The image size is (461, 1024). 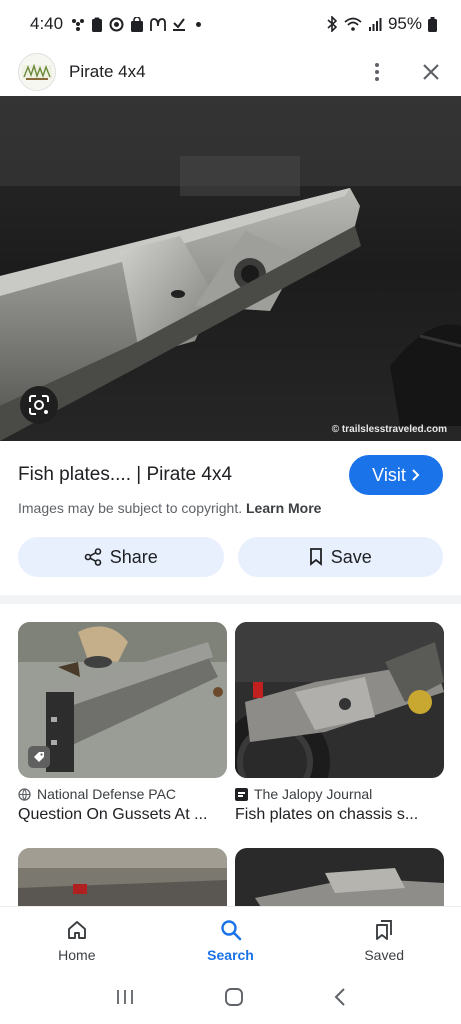 I want to click on share-button: Share, so click(x=121, y=557).